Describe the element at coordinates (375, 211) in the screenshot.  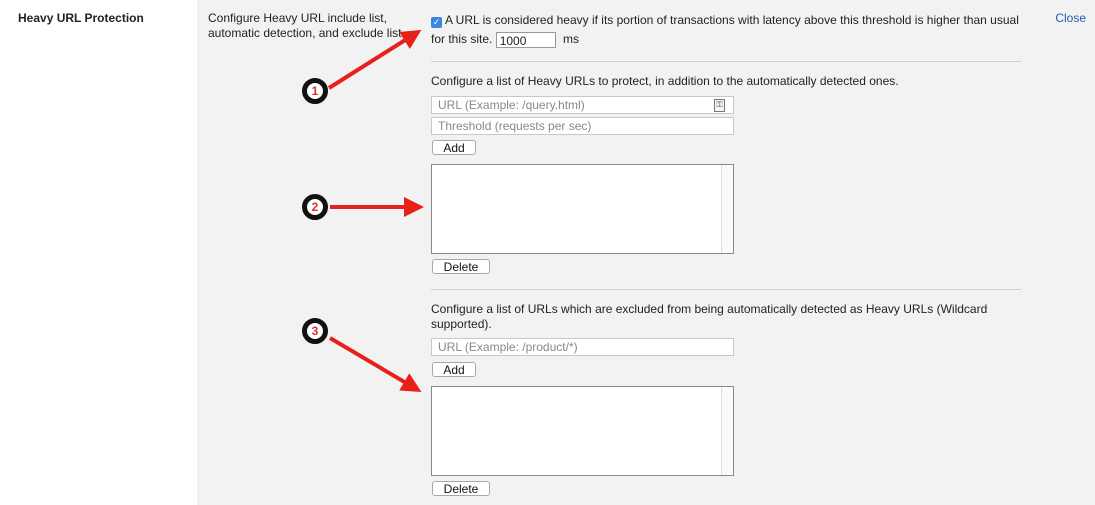
I see `annotation-arrows` at that location.